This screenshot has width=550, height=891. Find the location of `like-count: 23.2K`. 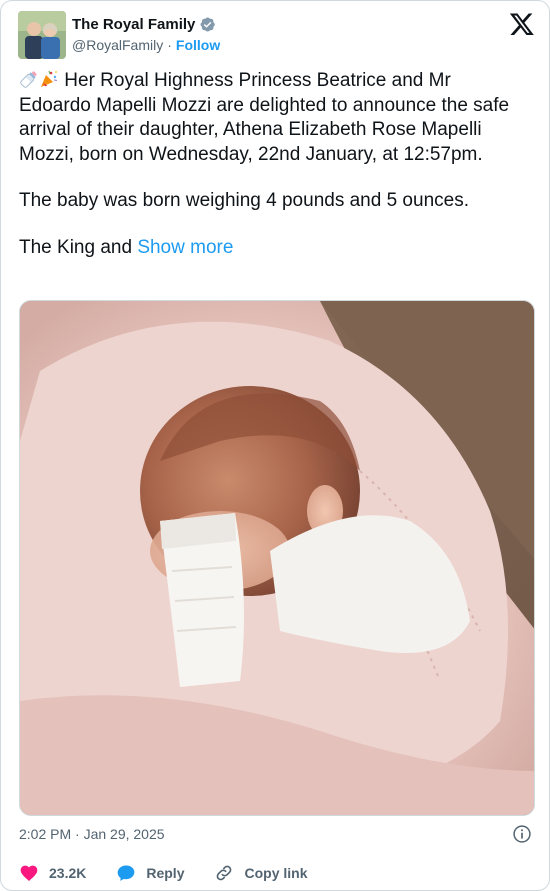

like-count: 23.2K is located at coordinates (68, 873).